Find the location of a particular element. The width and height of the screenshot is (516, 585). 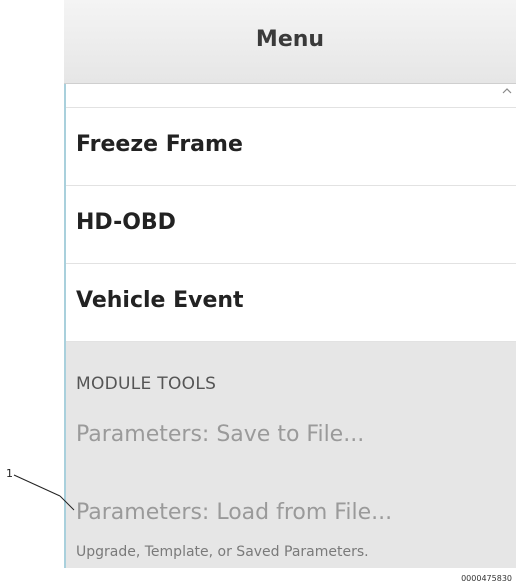

callout-leader-line is located at coordinates (44, 492).